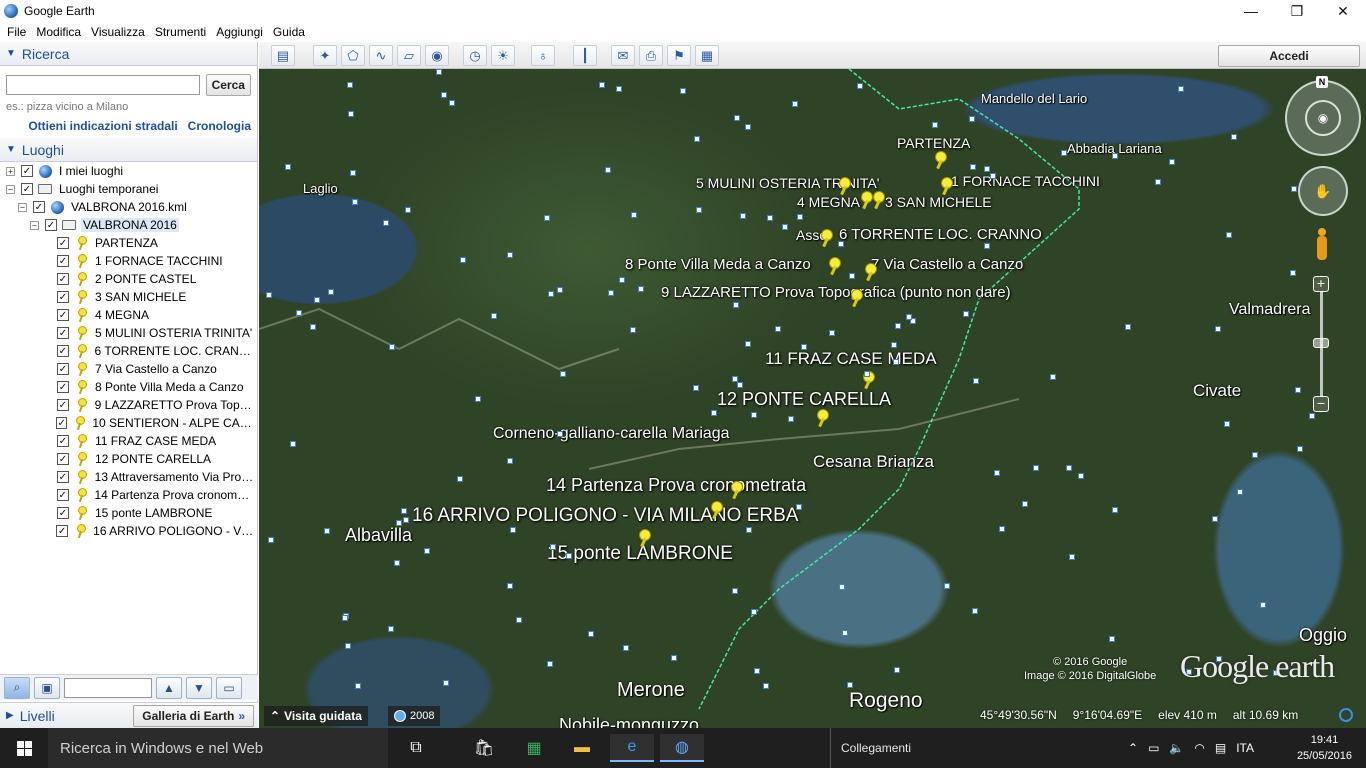 This screenshot has width=1366, height=768. I want to click on placemark-label: 3 SAN MICHELE, so click(938, 202).